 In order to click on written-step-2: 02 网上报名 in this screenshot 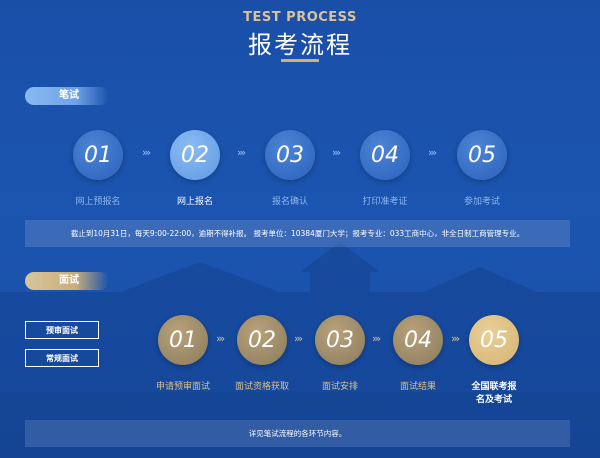, I will do `click(195, 168)`.